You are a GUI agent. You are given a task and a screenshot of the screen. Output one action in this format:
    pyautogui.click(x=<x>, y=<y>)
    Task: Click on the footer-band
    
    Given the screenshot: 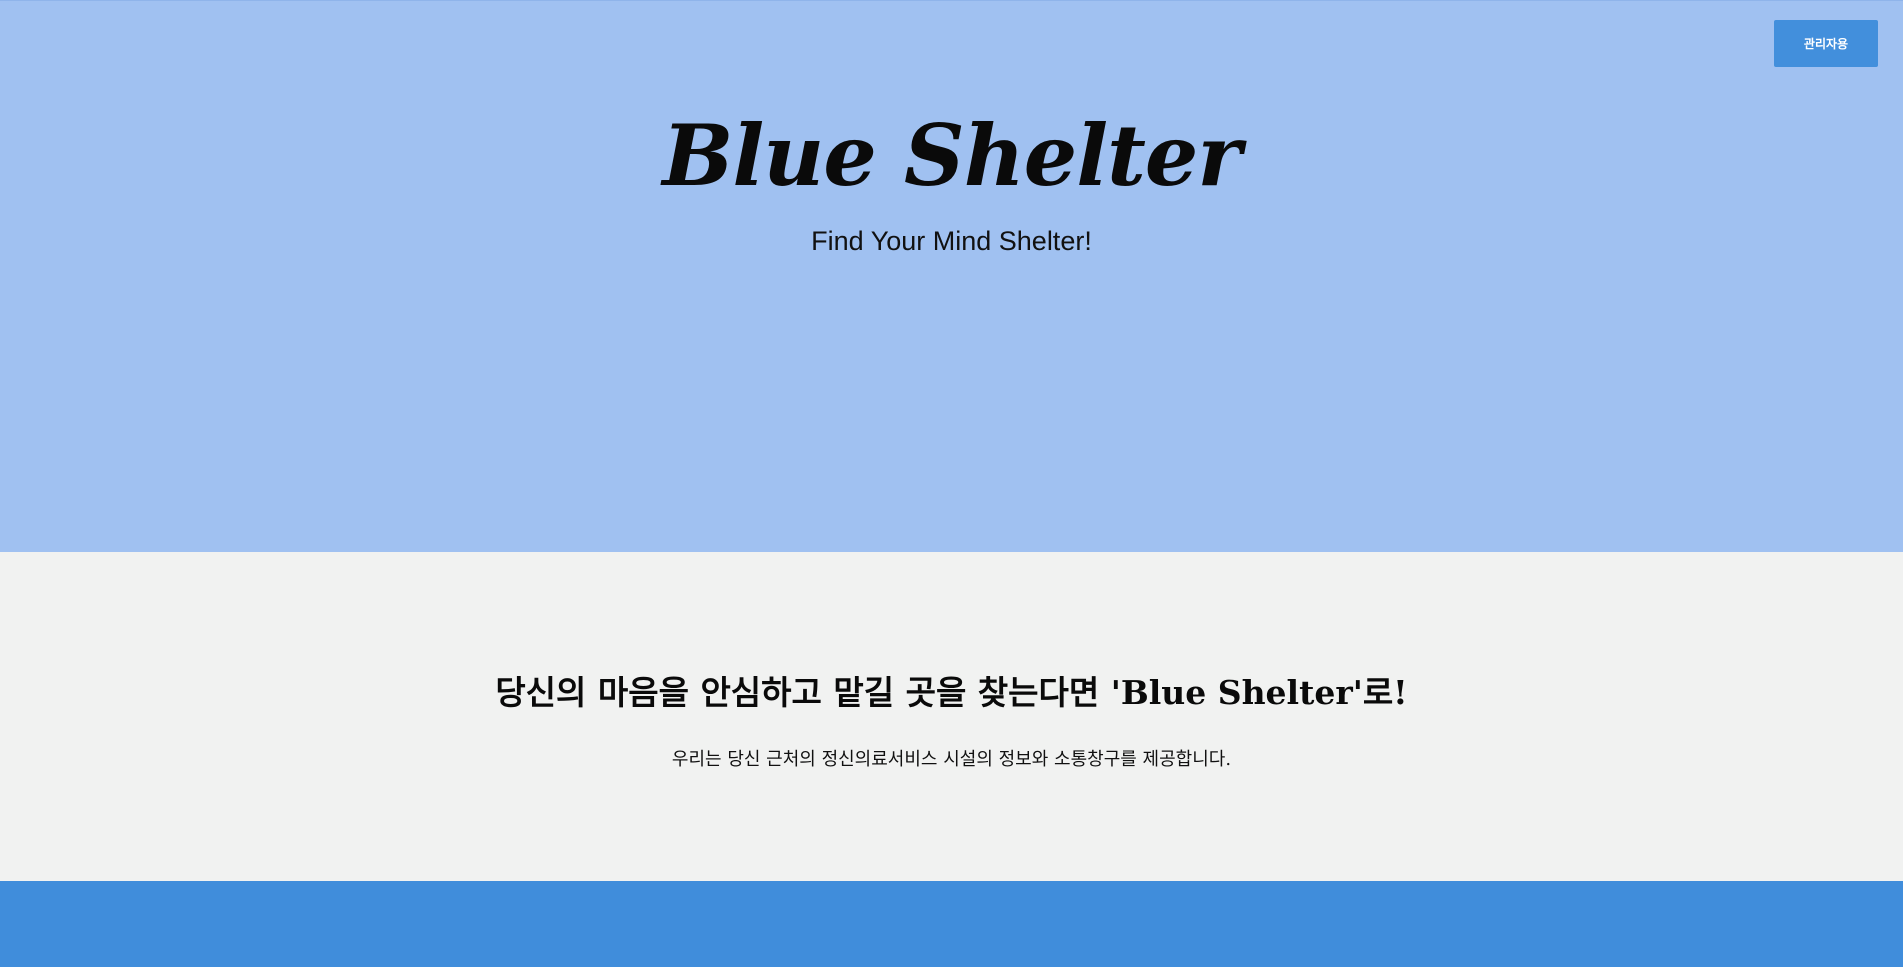 What is the action you would take?
    pyautogui.click(x=951, y=924)
    